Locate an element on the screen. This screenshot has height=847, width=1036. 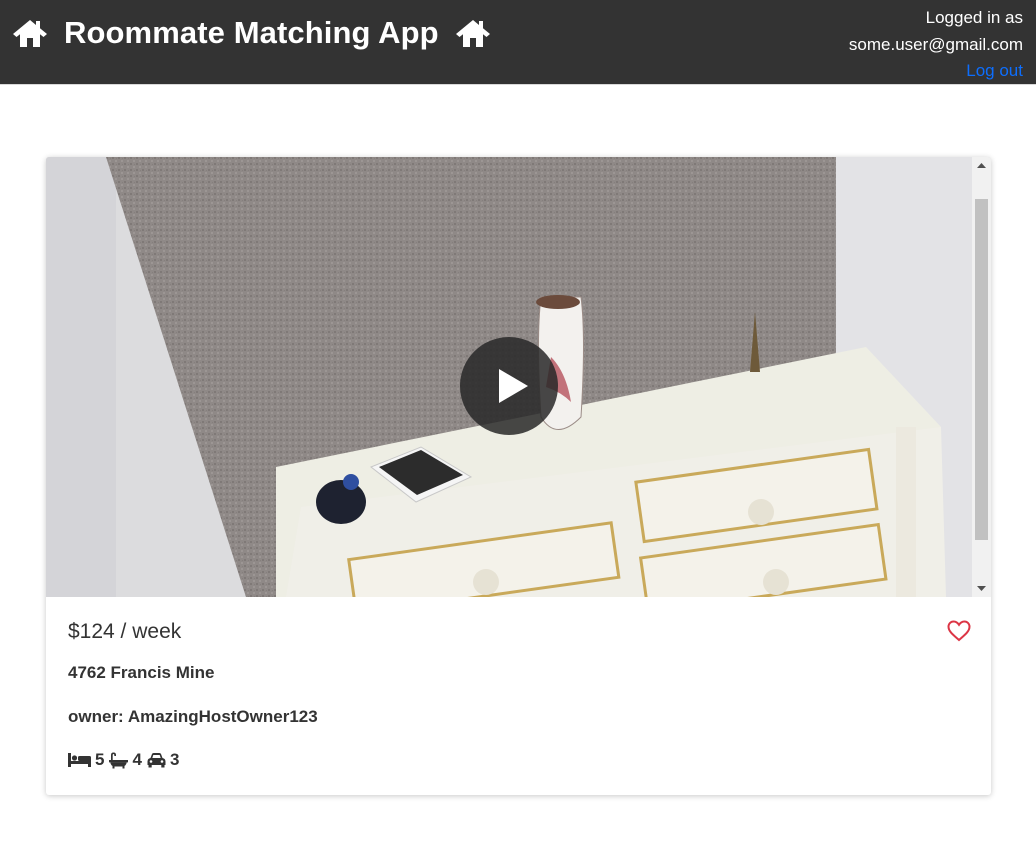
listing-owner: owner: AmazingHostOwner123 is located at coordinates (193, 716).